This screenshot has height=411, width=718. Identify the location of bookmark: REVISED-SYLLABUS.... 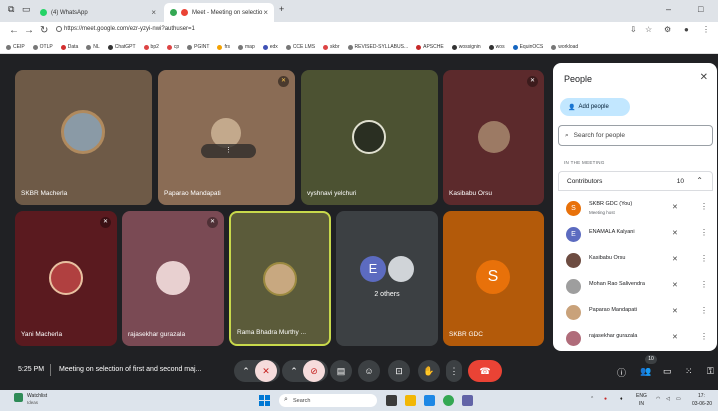
(377, 47).